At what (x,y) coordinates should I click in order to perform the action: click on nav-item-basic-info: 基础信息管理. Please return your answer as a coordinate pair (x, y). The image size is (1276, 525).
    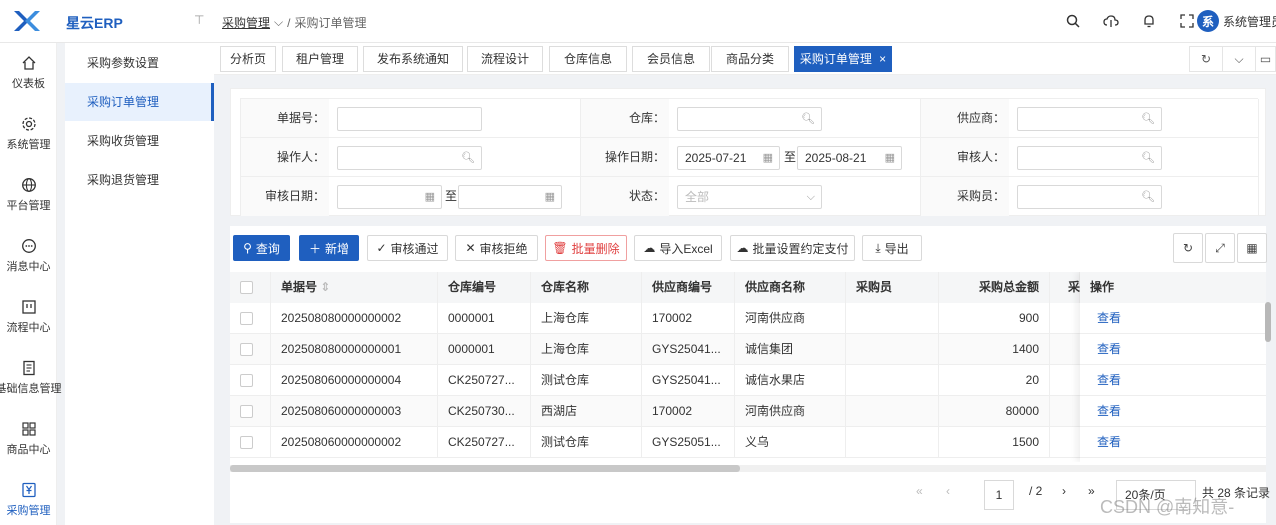
    Looking at the image, I should click on (31, 378).